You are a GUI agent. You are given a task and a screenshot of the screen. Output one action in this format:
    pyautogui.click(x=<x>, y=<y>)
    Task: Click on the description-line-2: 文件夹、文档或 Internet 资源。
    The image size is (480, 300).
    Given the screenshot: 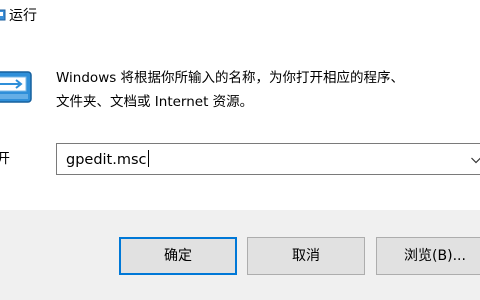 What is the action you would take?
    pyautogui.click(x=155, y=102)
    